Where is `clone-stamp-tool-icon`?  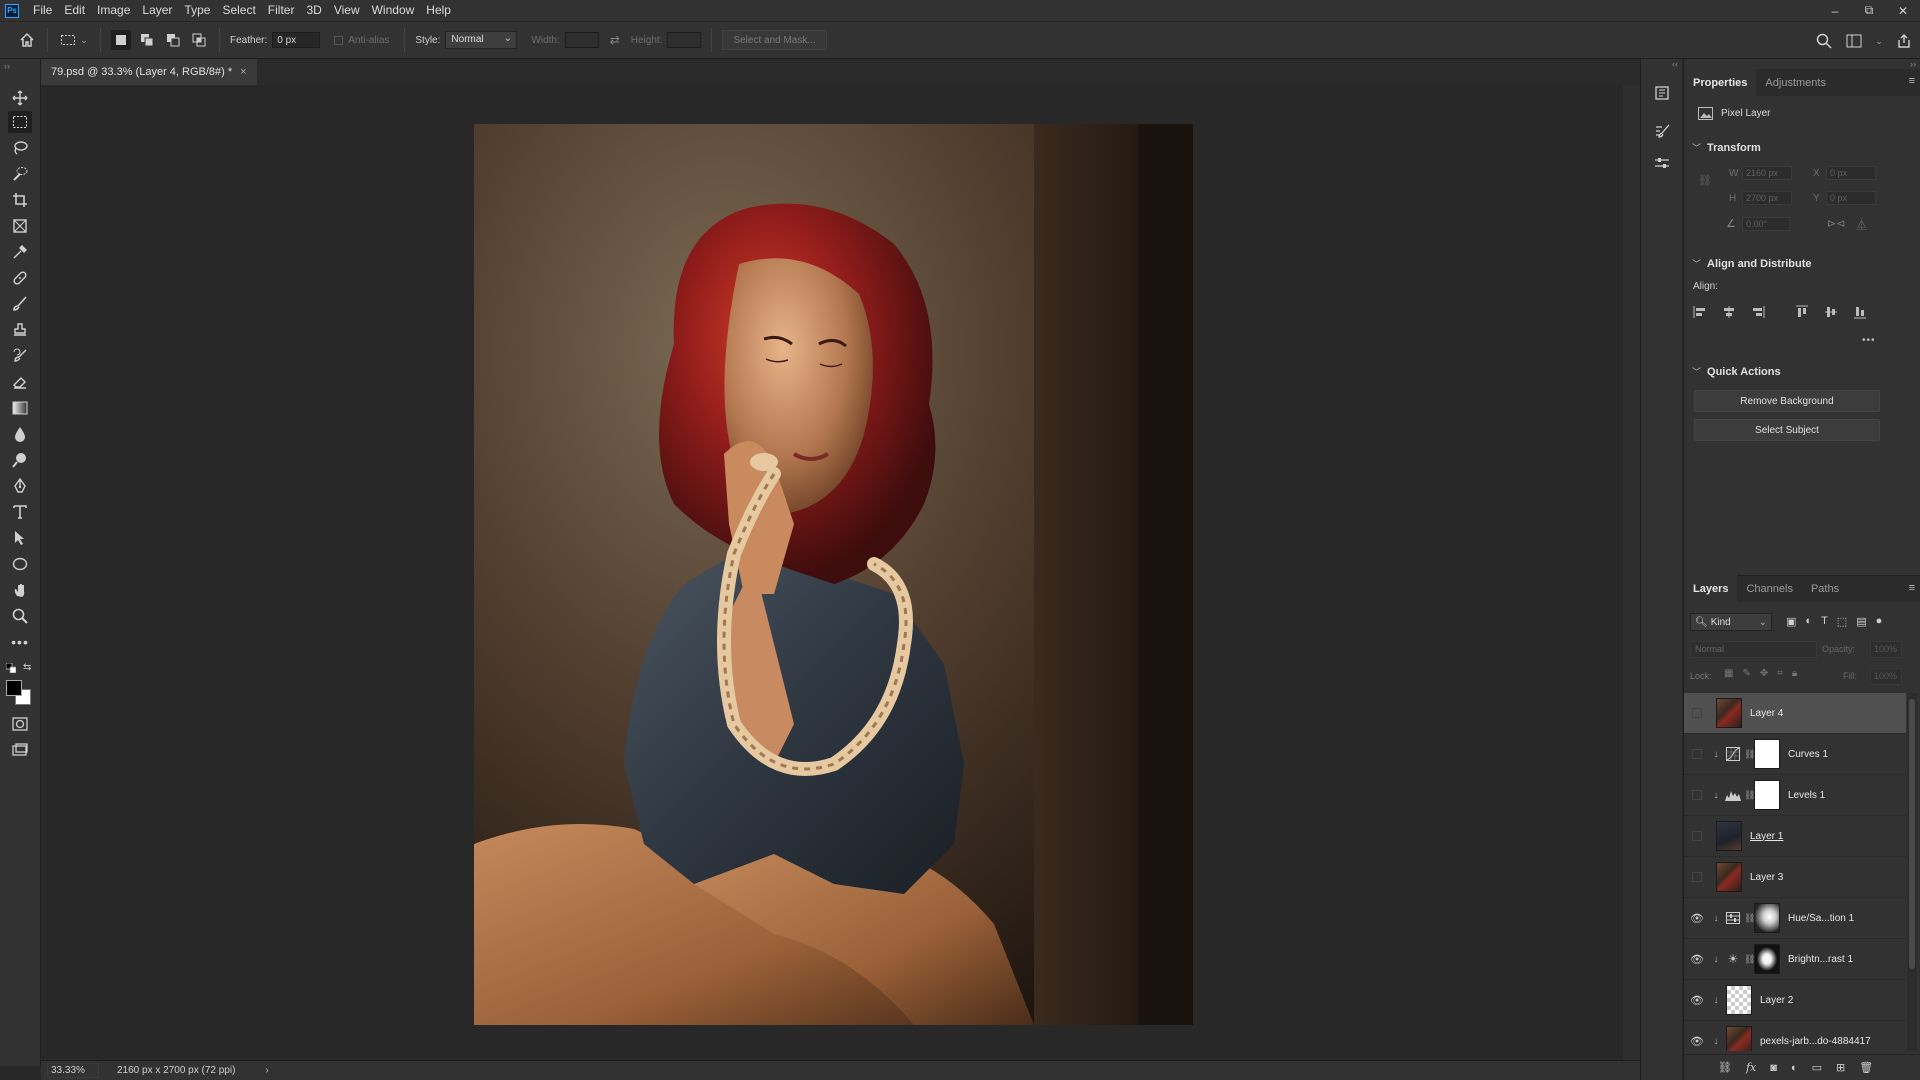
clone-stamp-tool-icon is located at coordinates (20, 330).